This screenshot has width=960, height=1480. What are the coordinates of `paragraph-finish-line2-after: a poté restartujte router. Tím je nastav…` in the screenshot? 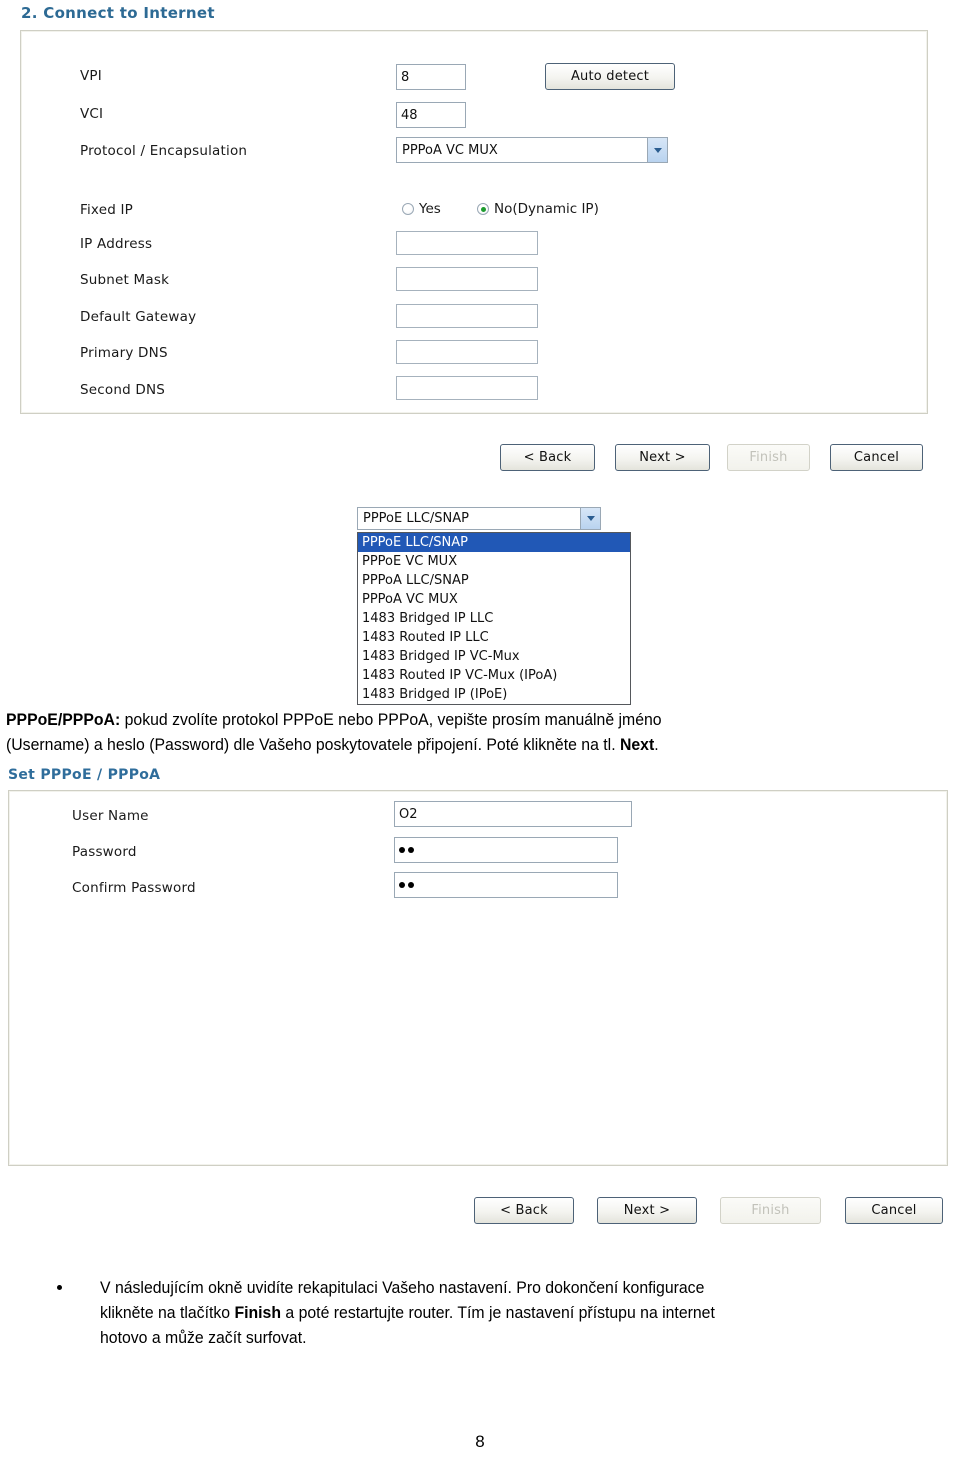 It's located at (498, 1312).